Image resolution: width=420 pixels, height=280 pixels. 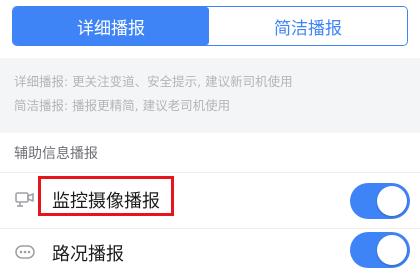 I want to click on detailed-broadcast-description: 详细播报: 更关注变道、安全提示, 建议新司机使用, so click(x=153, y=81).